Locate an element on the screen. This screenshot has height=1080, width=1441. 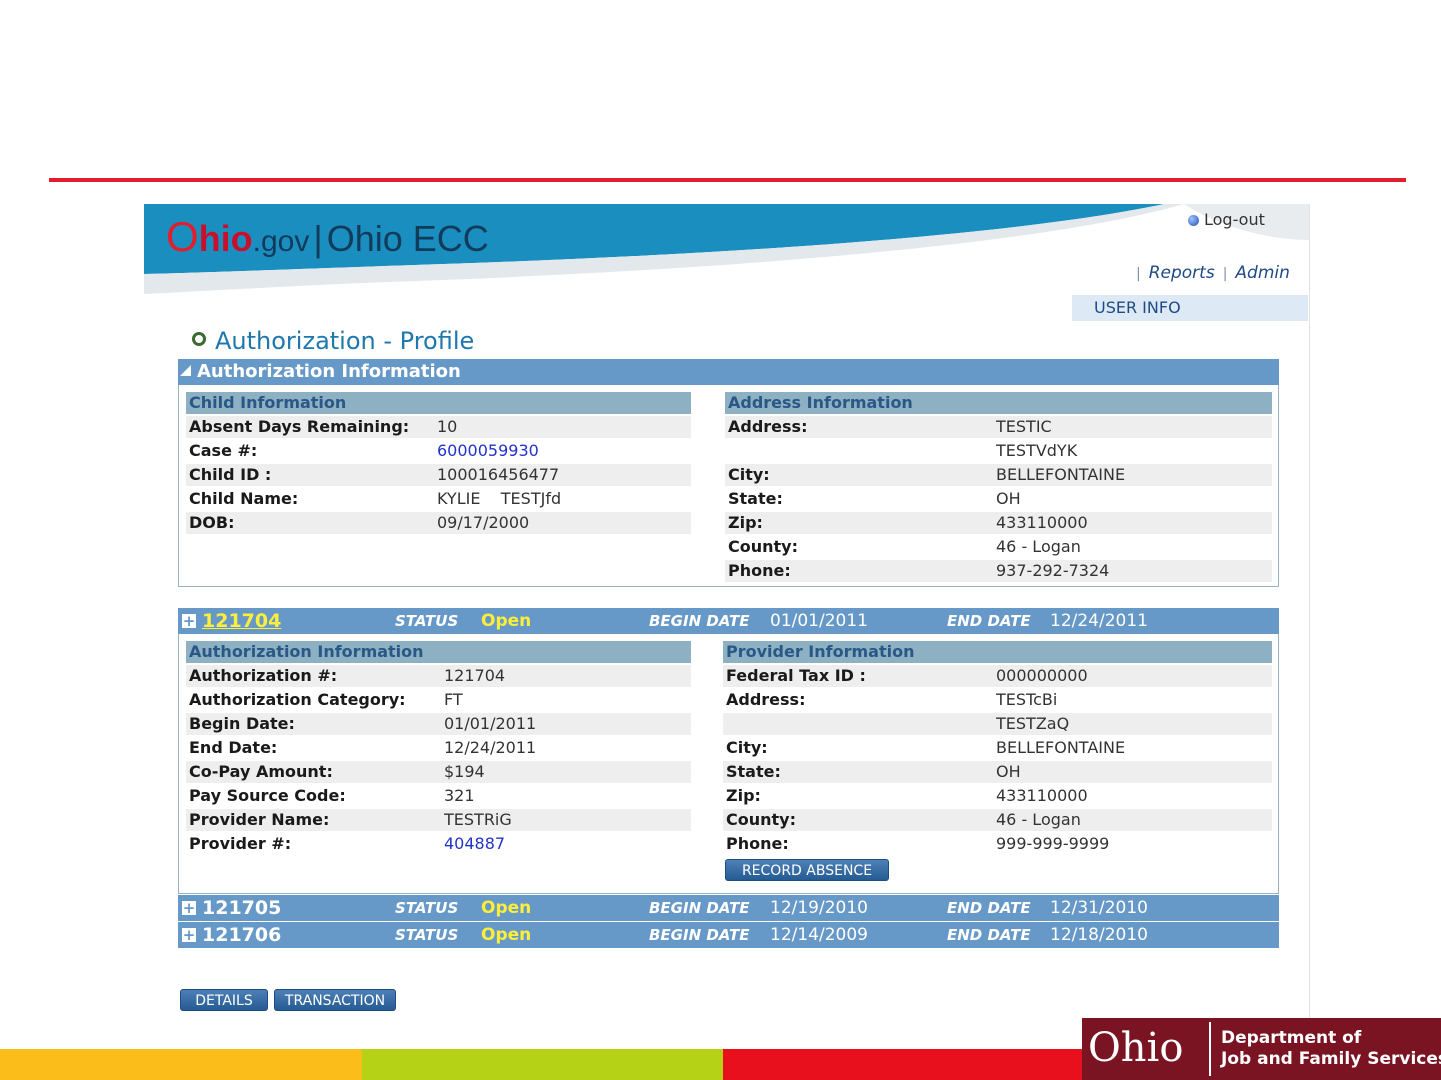
info-row: Pay Source Code: 321 is located at coordinates (438, 796).